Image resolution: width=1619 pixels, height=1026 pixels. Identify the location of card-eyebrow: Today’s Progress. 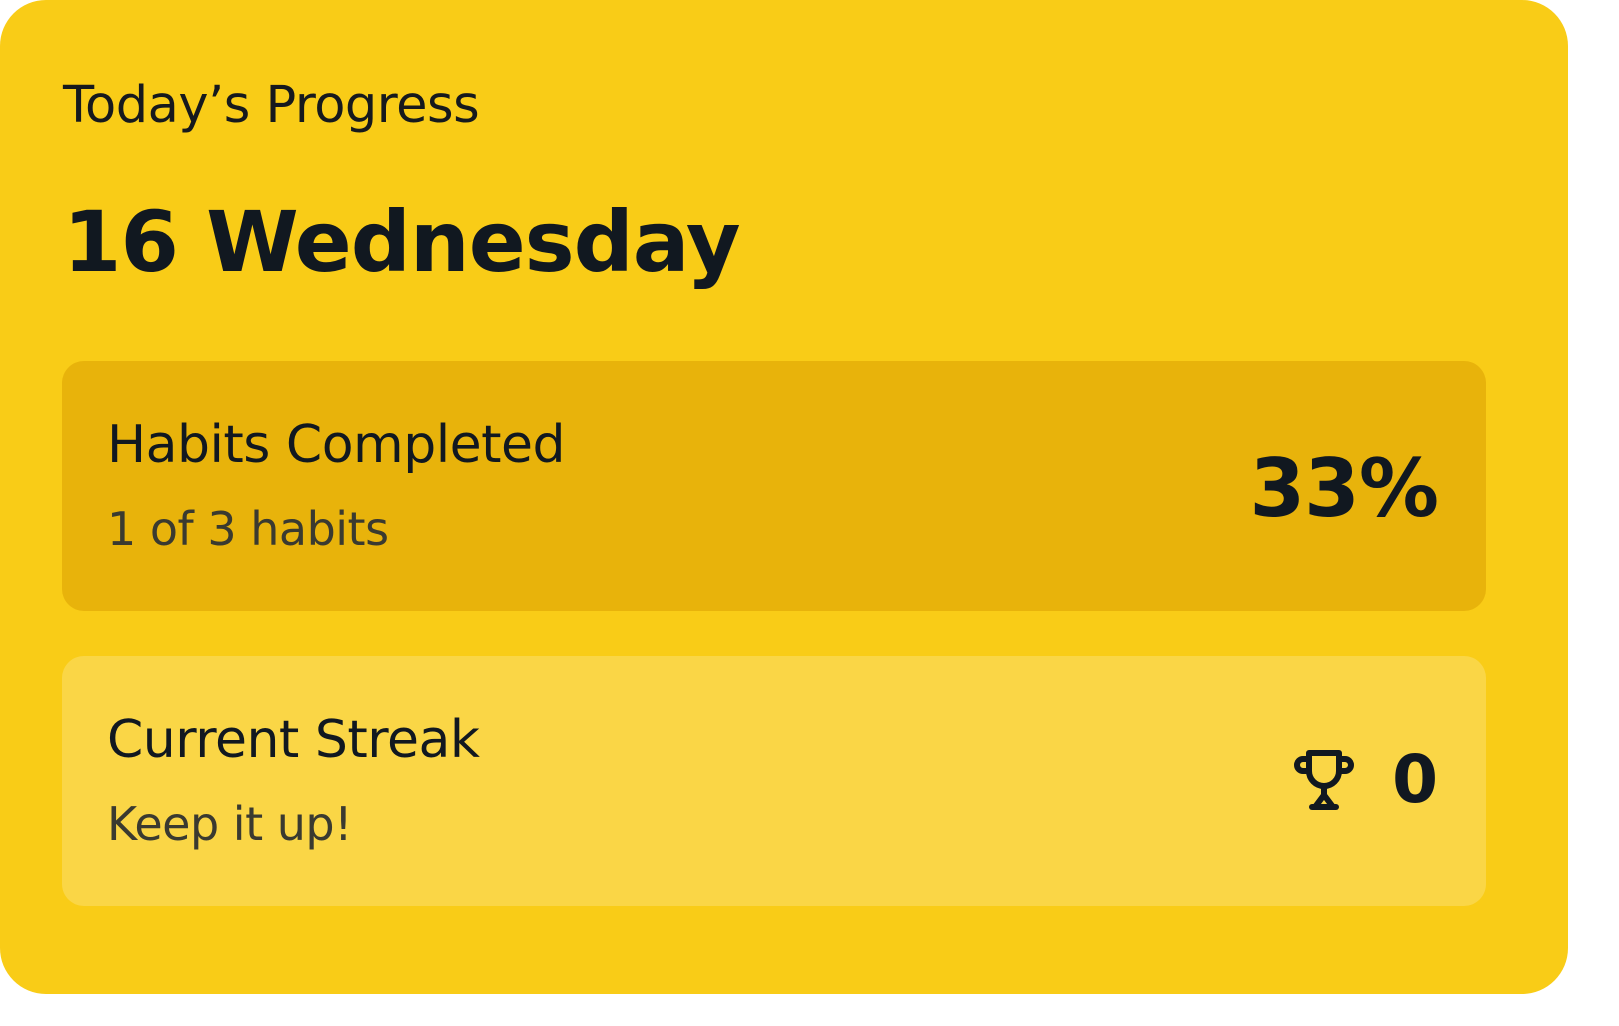
(271, 105).